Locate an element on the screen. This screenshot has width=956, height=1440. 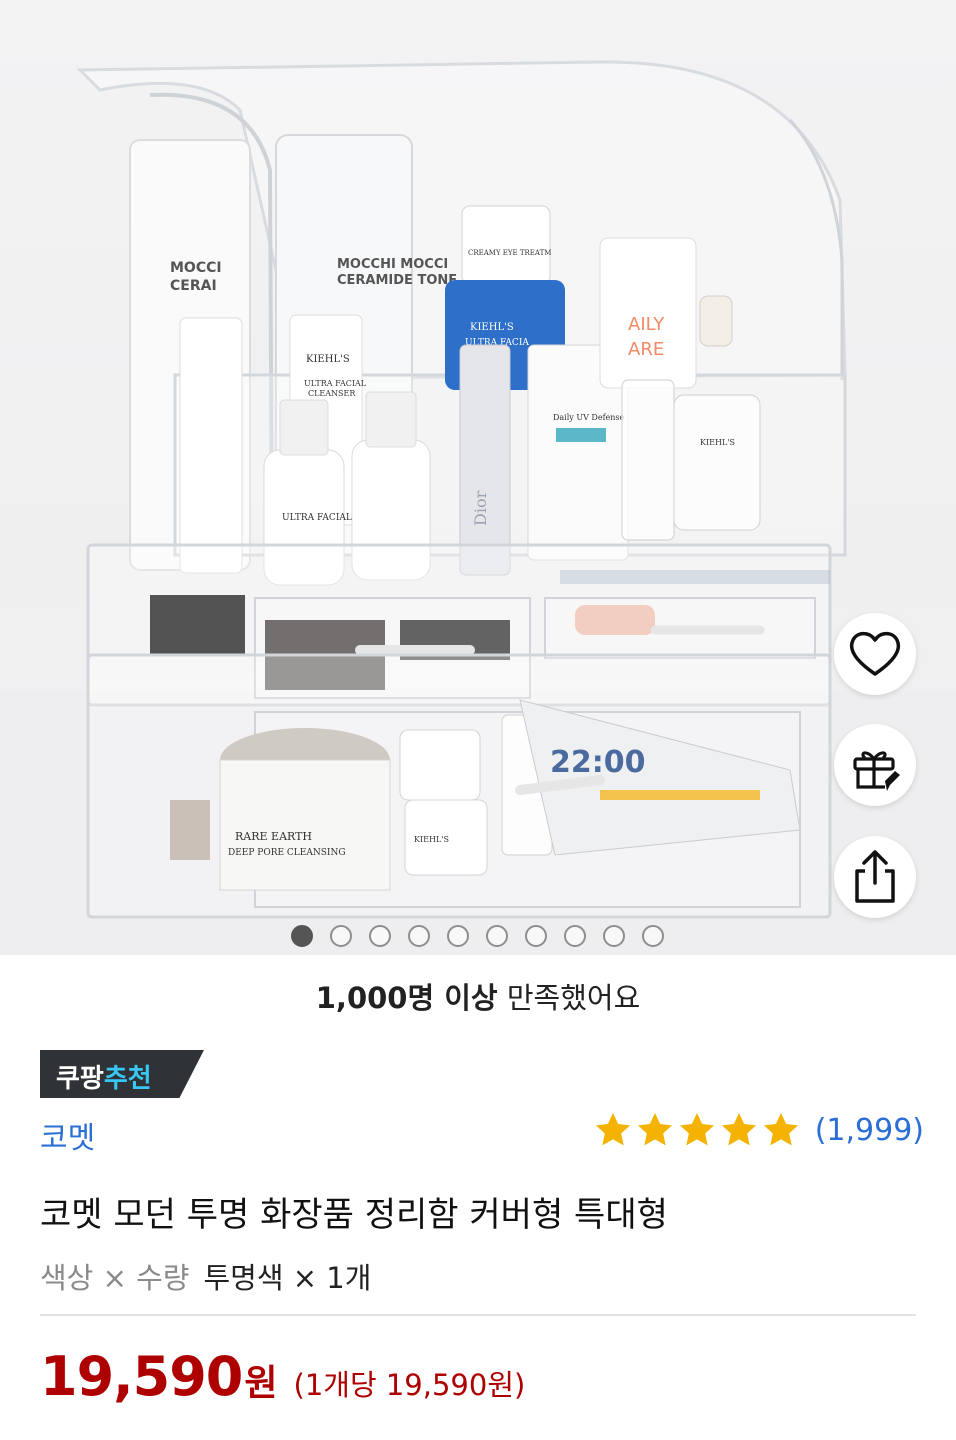
product-title: 코멧 모던 투명 화장품 정리함 커버형 특대형 is located at coordinates (354, 1215).